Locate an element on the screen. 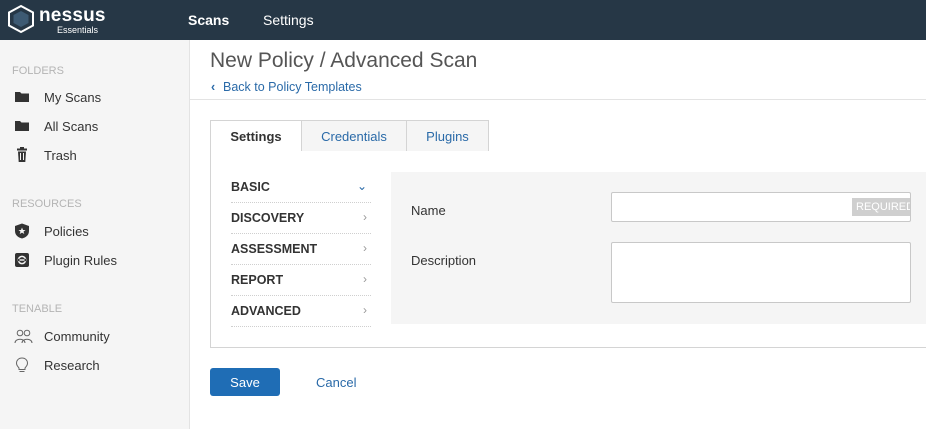 The width and height of the screenshot is (926, 429). settings-menu-label: ADVANCED is located at coordinates (266, 311).